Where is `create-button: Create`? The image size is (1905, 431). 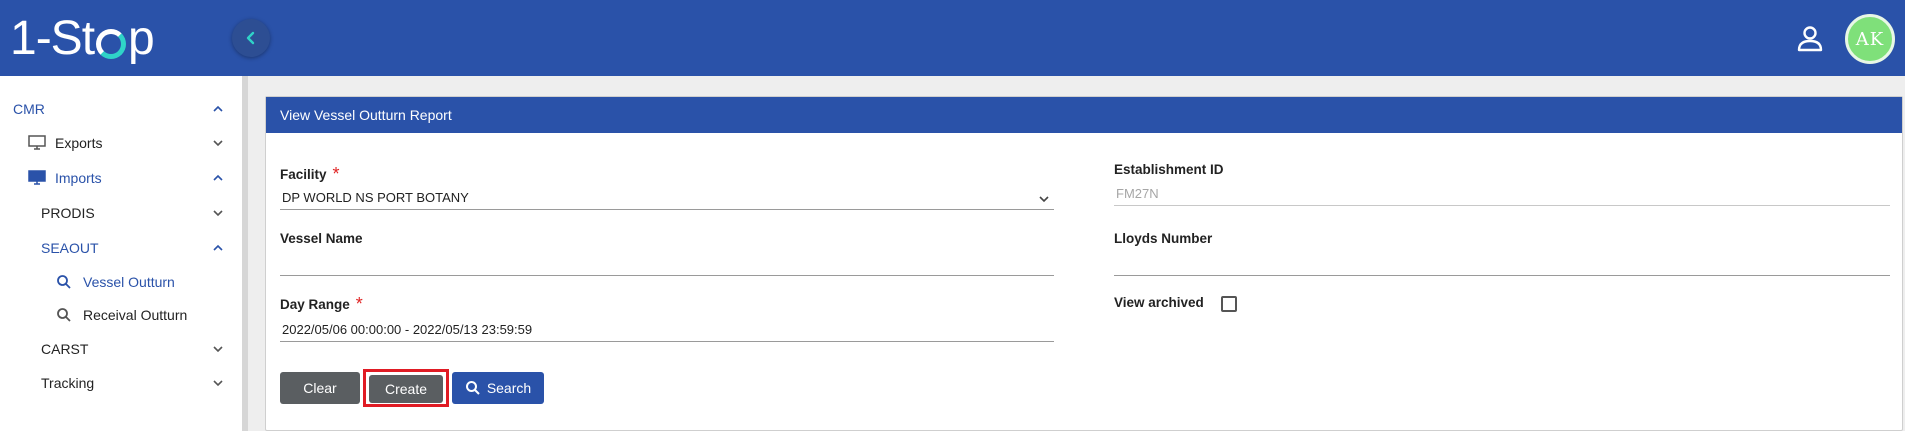
create-button: Create is located at coordinates (406, 389).